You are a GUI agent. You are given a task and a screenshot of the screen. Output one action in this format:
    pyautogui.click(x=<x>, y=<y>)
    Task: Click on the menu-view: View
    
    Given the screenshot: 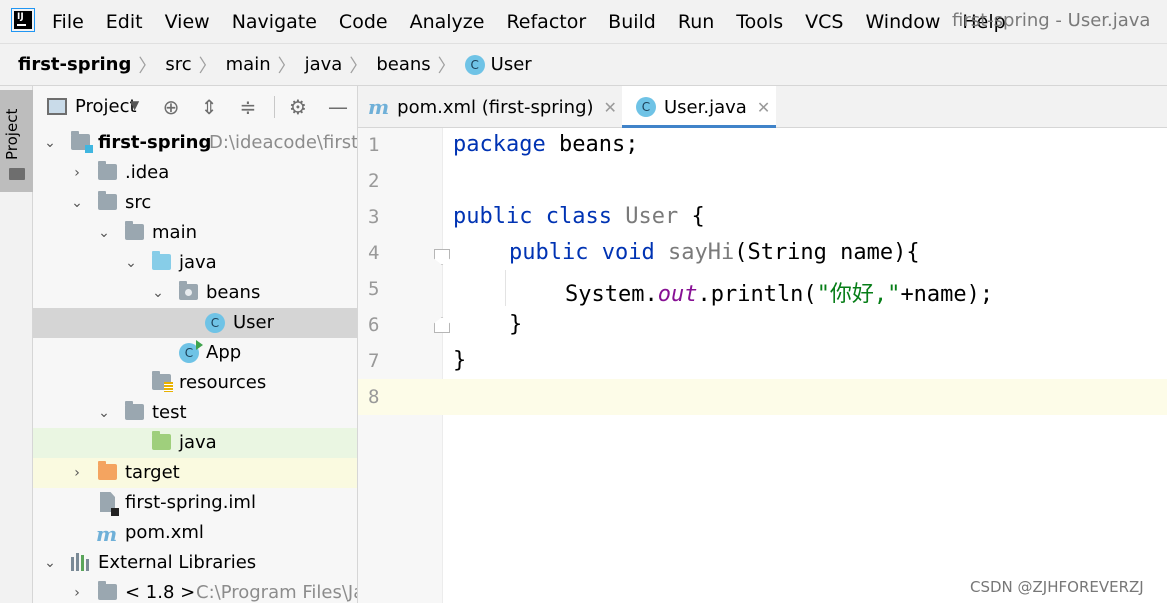 What is the action you would take?
    pyautogui.click(x=187, y=22)
    